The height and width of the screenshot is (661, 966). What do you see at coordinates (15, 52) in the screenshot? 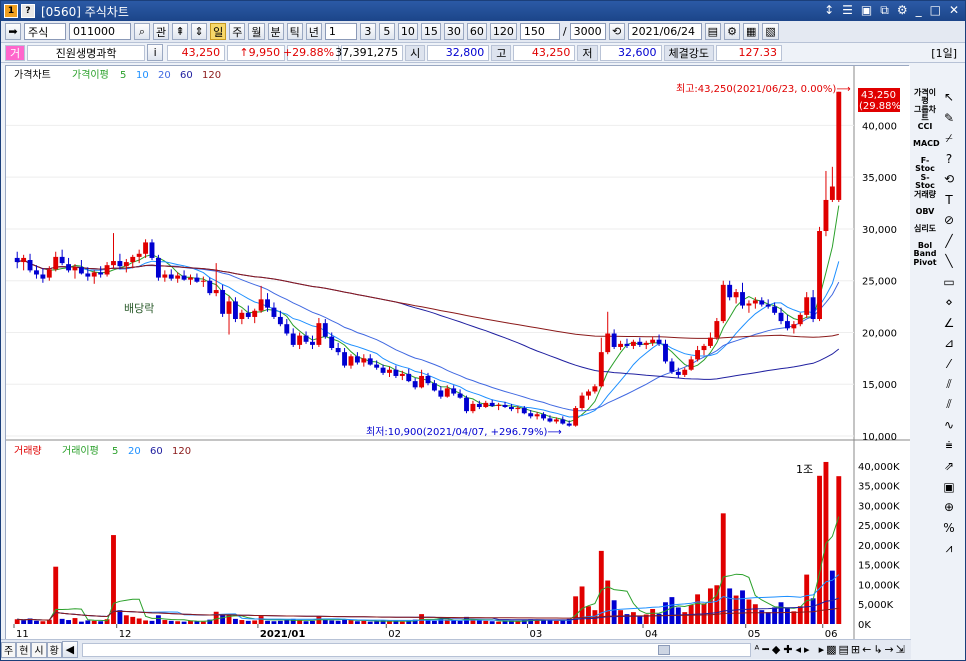
I see `market-badge: 거` at bounding box center [15, 52].